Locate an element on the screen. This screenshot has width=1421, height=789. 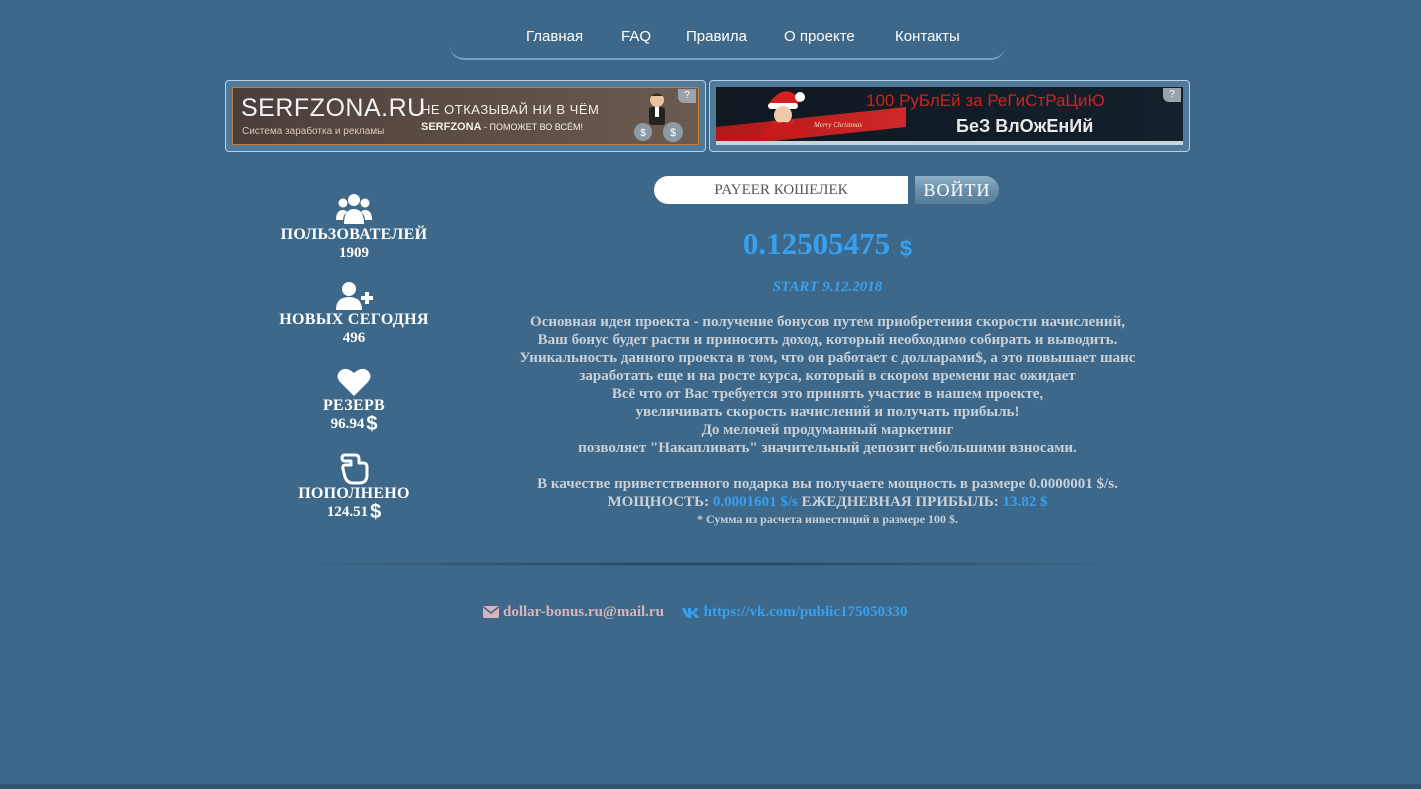
stat-users: ПОЛЬЗОВАТЕЛЕЙ 1909 is located at coordinates (354, 227).